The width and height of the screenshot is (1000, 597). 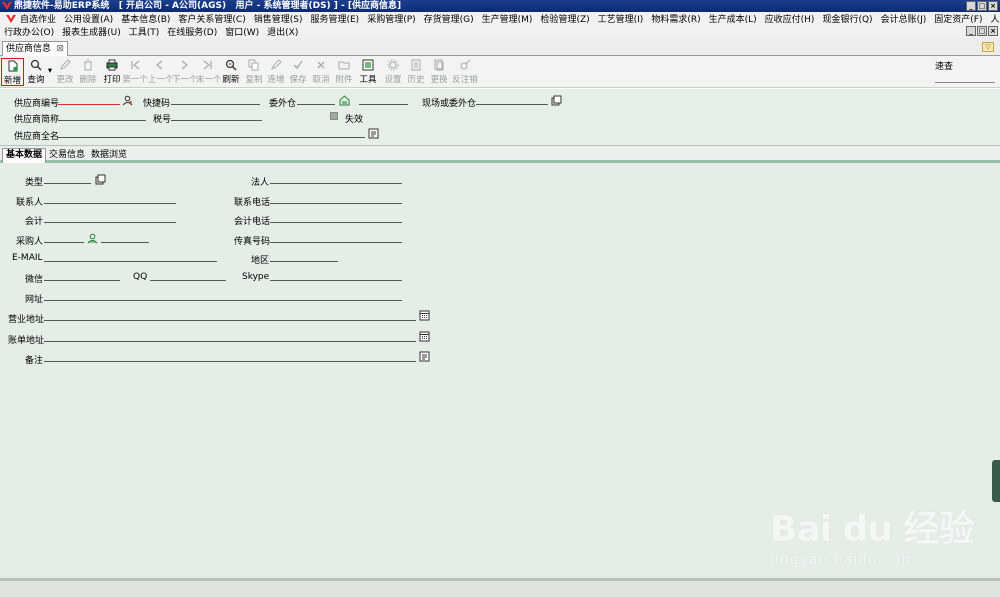 I want to click on tab-supplier-info: 供应商信息 ⊠, so click(x=35, y=48).